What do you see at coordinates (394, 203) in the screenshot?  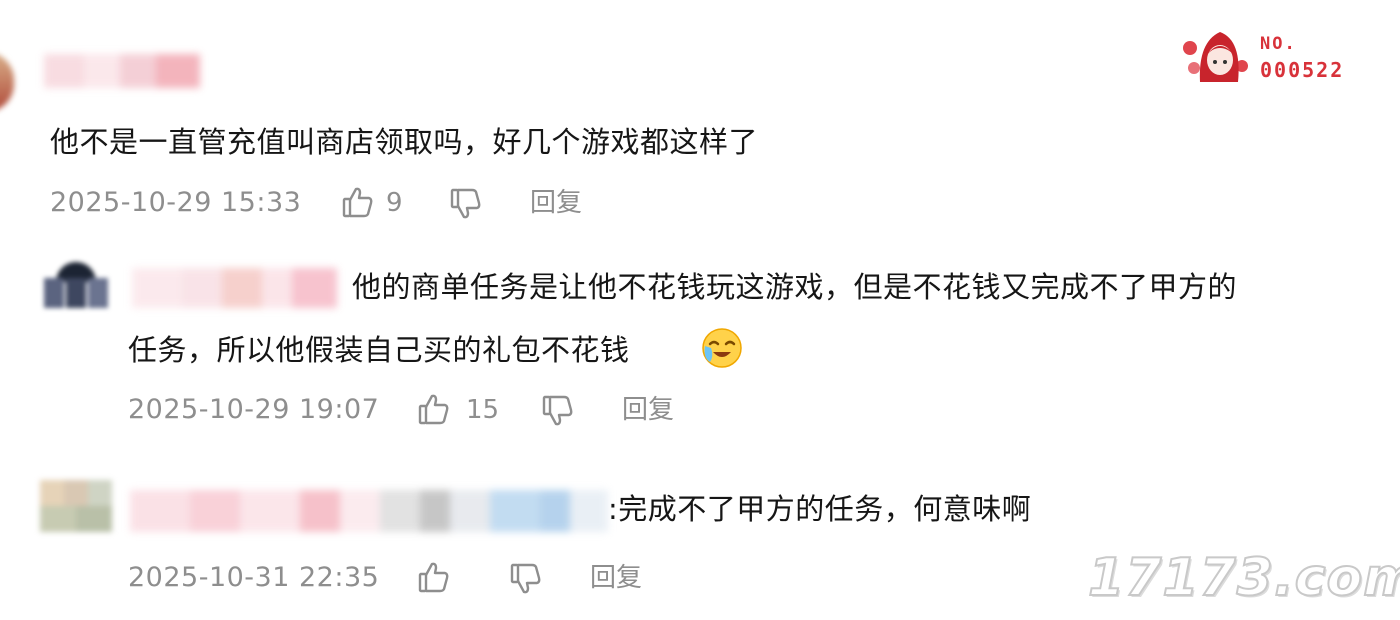 I see `like-count: 9` at bounding box center [394, 203].